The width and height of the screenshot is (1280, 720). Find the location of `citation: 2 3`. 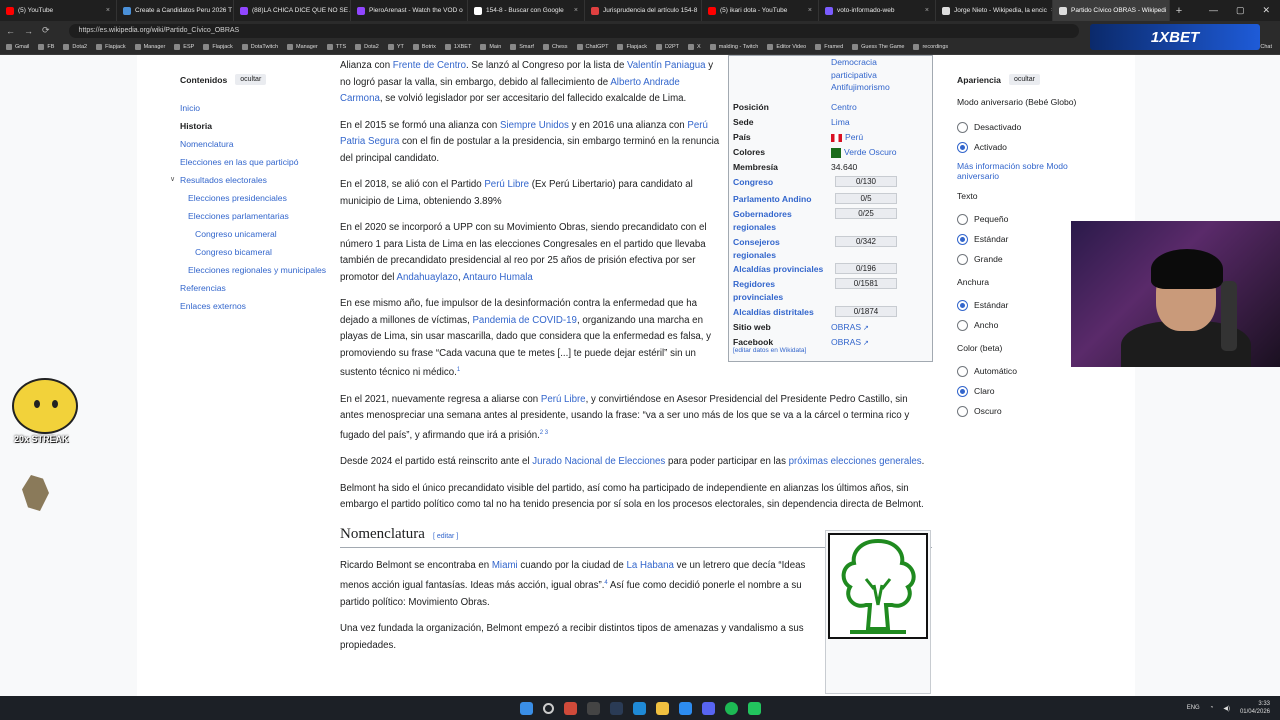

citation: 2 3 is located at coordinates (544, 433).